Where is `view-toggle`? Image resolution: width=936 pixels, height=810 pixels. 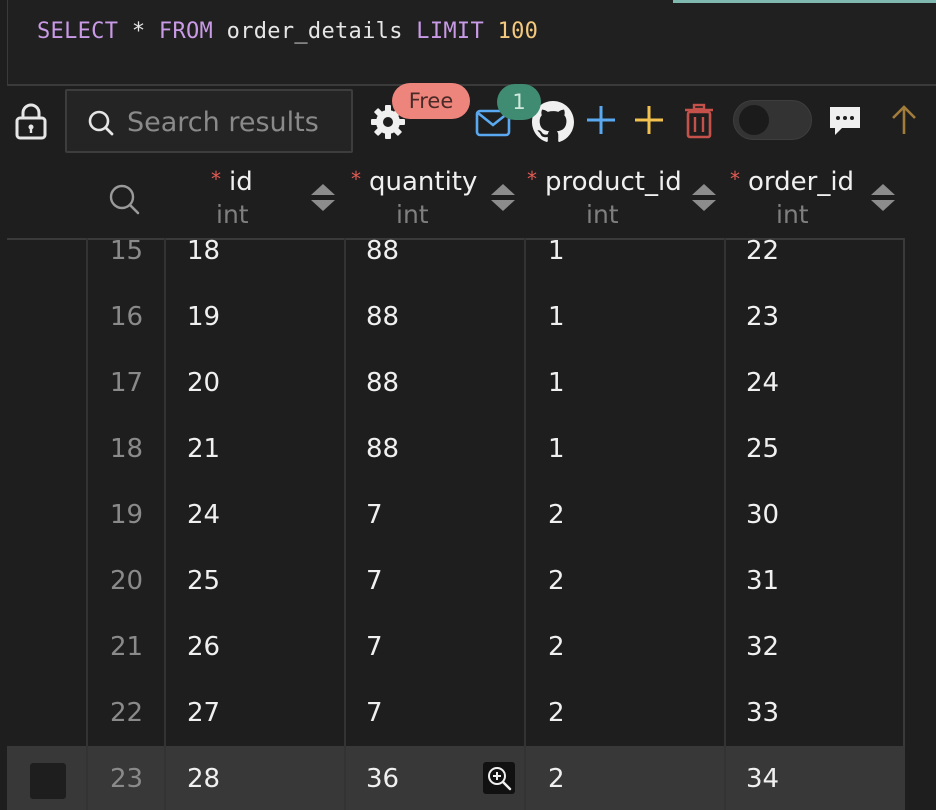
view-toggle is located at coordinates (772, 120).